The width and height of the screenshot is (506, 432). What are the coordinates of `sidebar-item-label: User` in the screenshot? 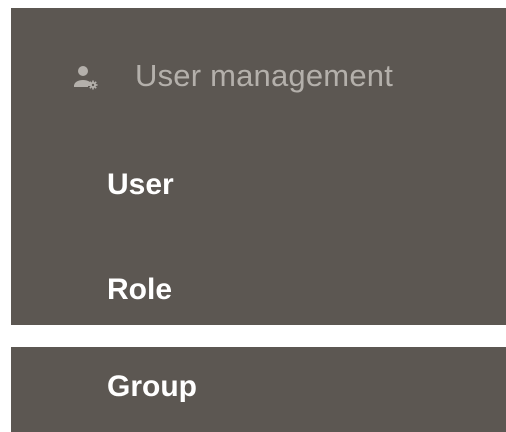 It's located at (140, 184).